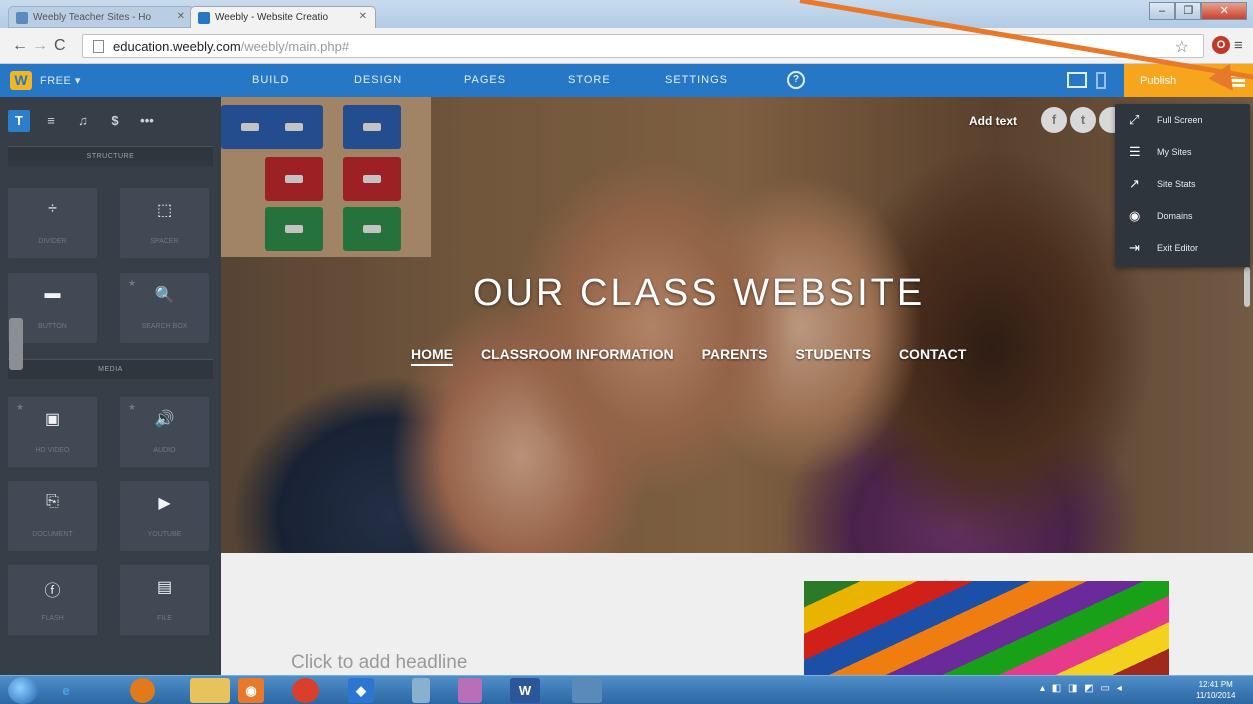 The image size is (1253, 704). I want to click on close-window-icon: ✕, so click(1224, 11).